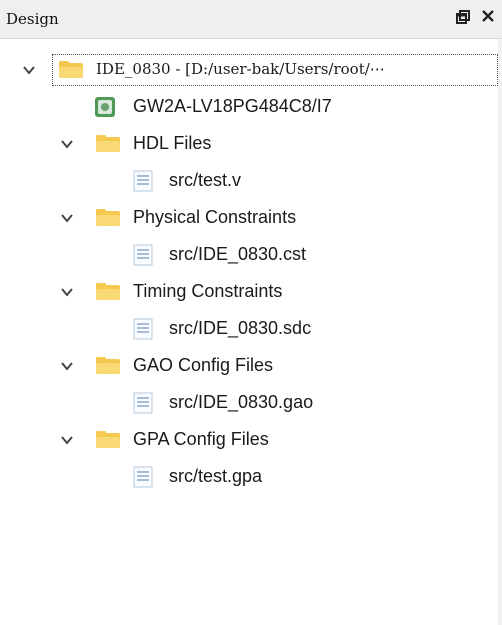 This screenshot has width=502, height=625. What do you see at coordinates (71, 70) in the screenshot?
I see `project-folder-icon` at bounding box center [71, 70].